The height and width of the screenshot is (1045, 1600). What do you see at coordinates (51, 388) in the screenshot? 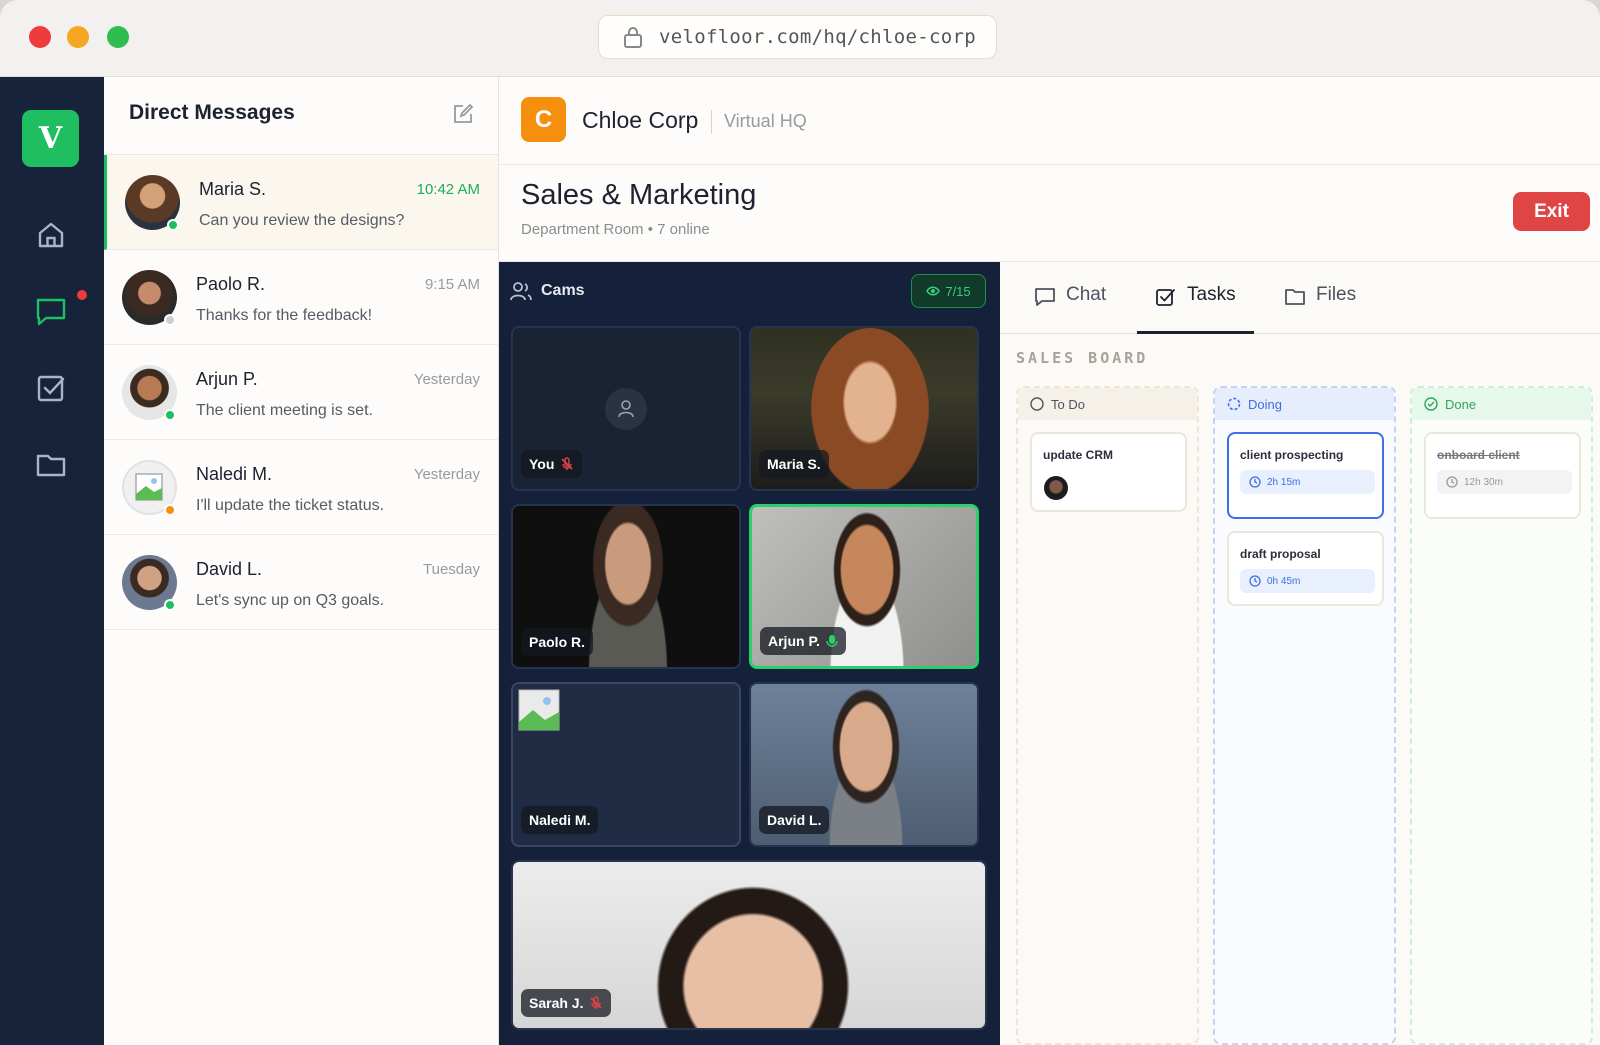
I see `rail-tasks-button` at bounding box center [51, 388].